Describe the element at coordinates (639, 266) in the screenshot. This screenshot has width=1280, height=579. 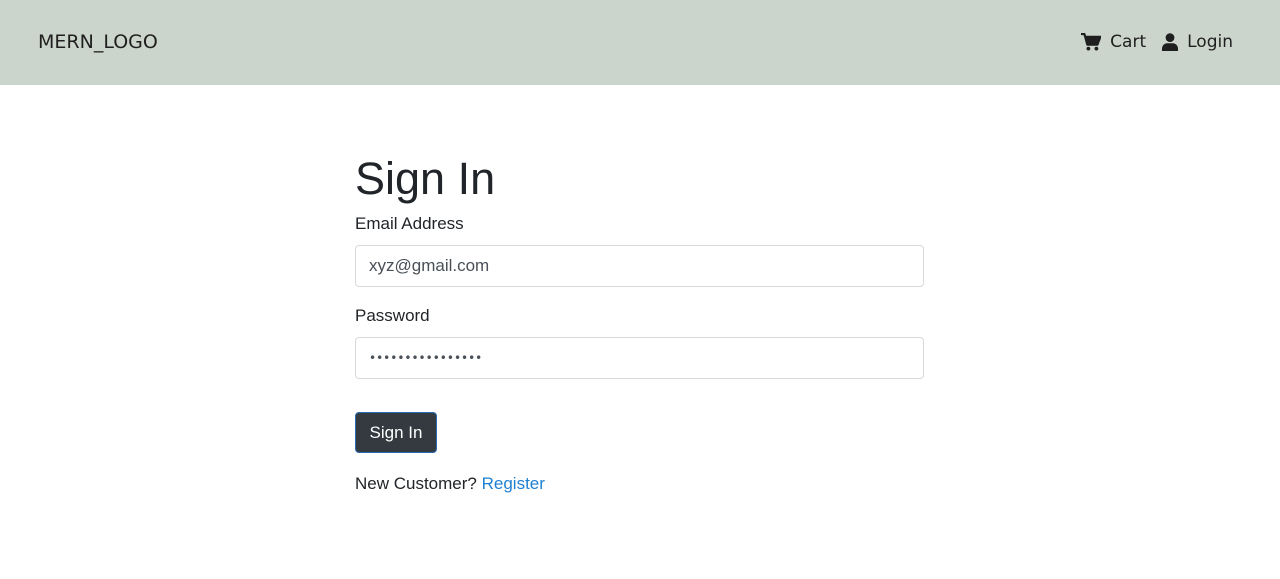
I see `email-field` at that location.